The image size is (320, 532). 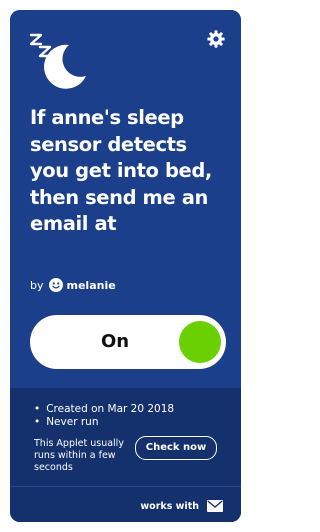 What do you see at coordinates (125, 486) in the screenshot?
I see `divider` at bounding box center [125, 486].